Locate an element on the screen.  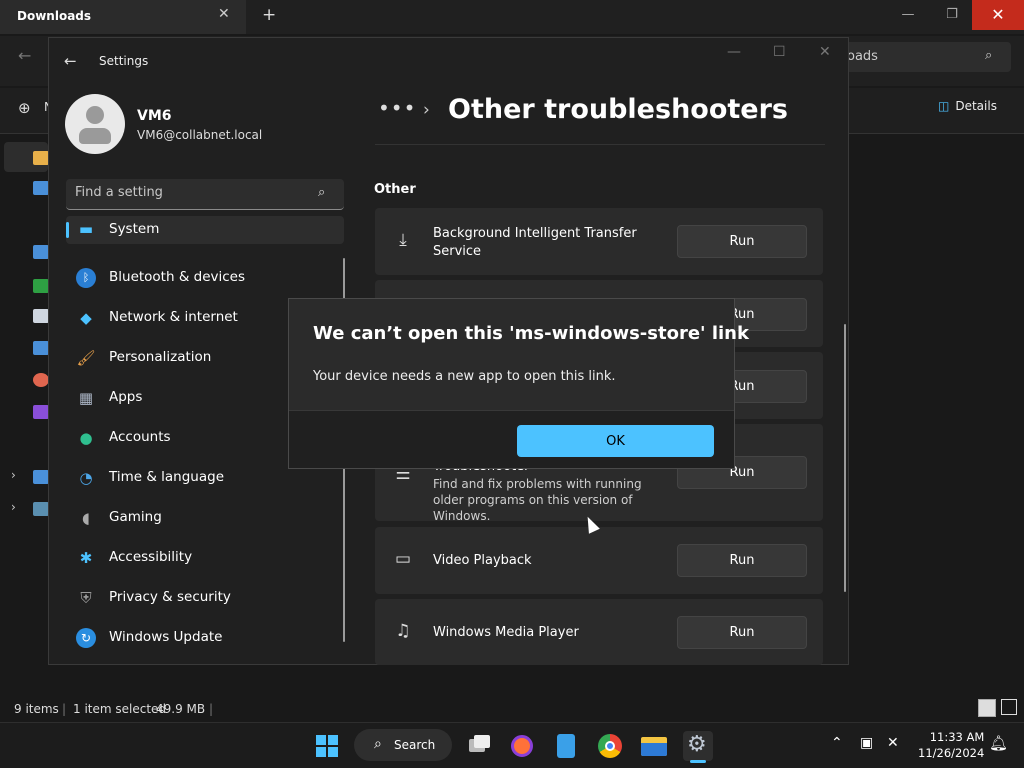
taskbar-search-button: ⌕ Search is located at coordinates (403, 745).